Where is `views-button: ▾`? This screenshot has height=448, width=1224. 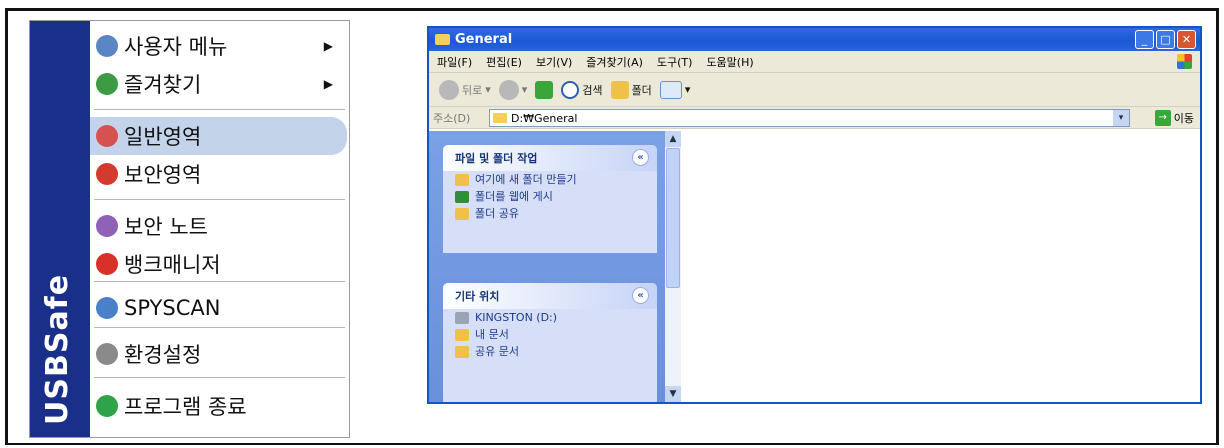
views-button: ▾ is located at coordinates (674, 89).